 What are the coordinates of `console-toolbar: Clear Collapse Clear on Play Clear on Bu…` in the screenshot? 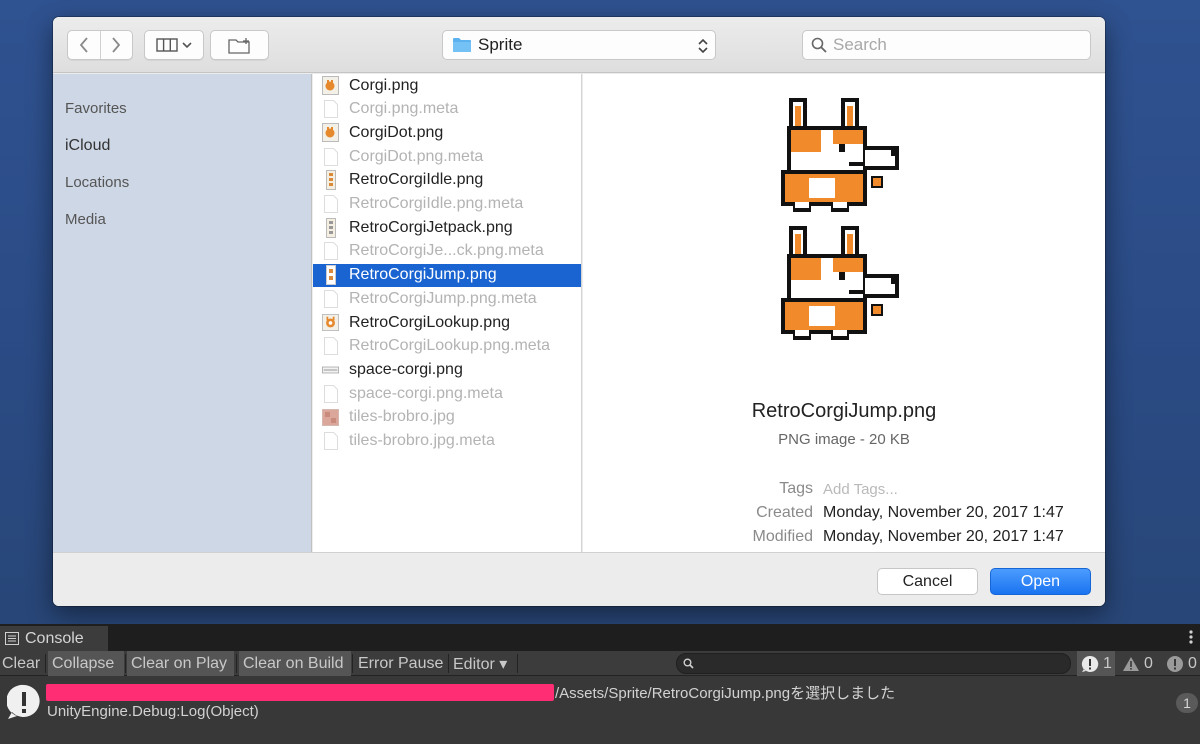 It's located at (600, 663).